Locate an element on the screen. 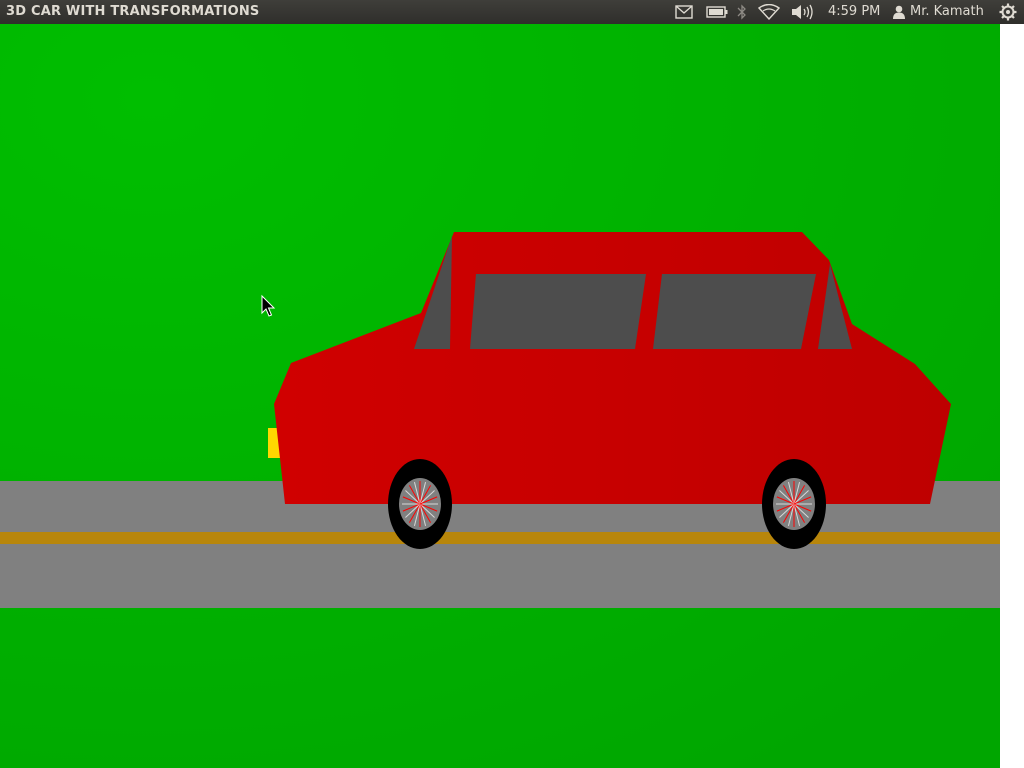  battery-icon is located at coordinates (717, 12).